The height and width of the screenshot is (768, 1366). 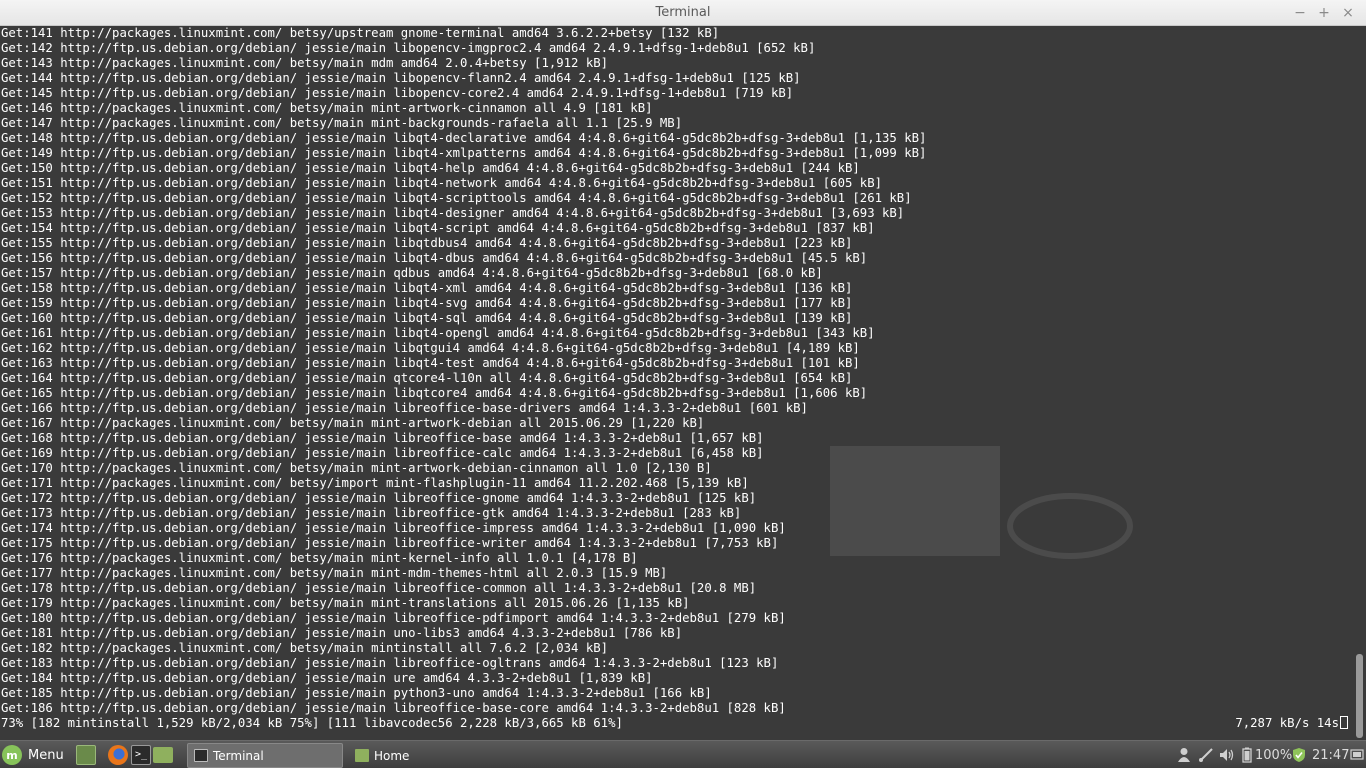 What do you see at coordinates (362, 755) in the screenshot?
I see `folder-icon` at bounding box center [362, 755].